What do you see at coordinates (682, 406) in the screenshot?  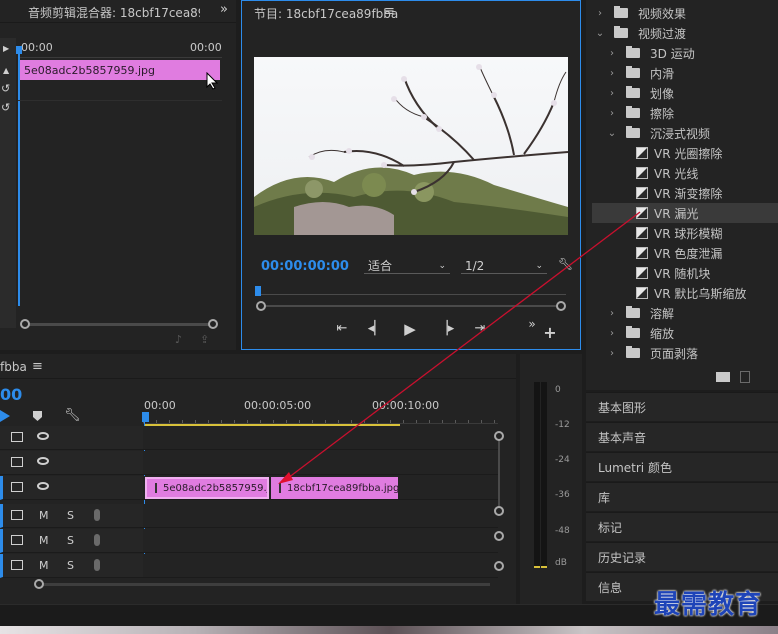 I see `side-panel-tab: 基本图形` at bounding box center [682, 406].